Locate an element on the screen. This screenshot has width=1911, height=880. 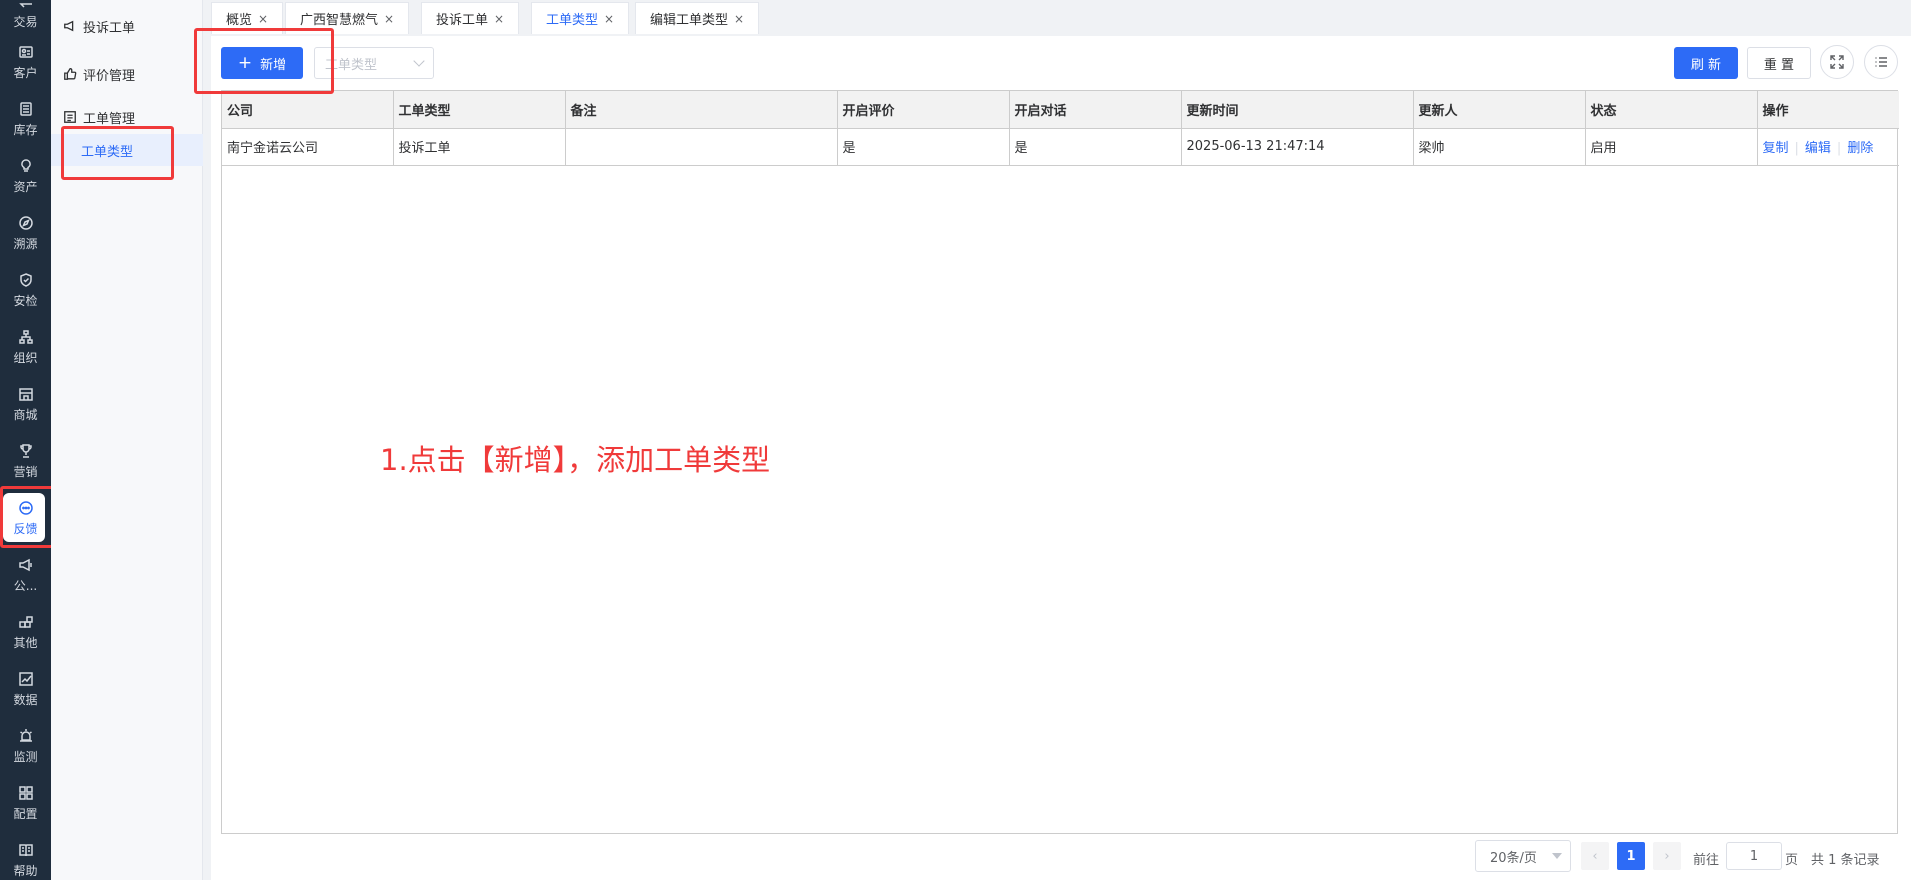
rail-label: 配置 is located at coordinates (25, 813).